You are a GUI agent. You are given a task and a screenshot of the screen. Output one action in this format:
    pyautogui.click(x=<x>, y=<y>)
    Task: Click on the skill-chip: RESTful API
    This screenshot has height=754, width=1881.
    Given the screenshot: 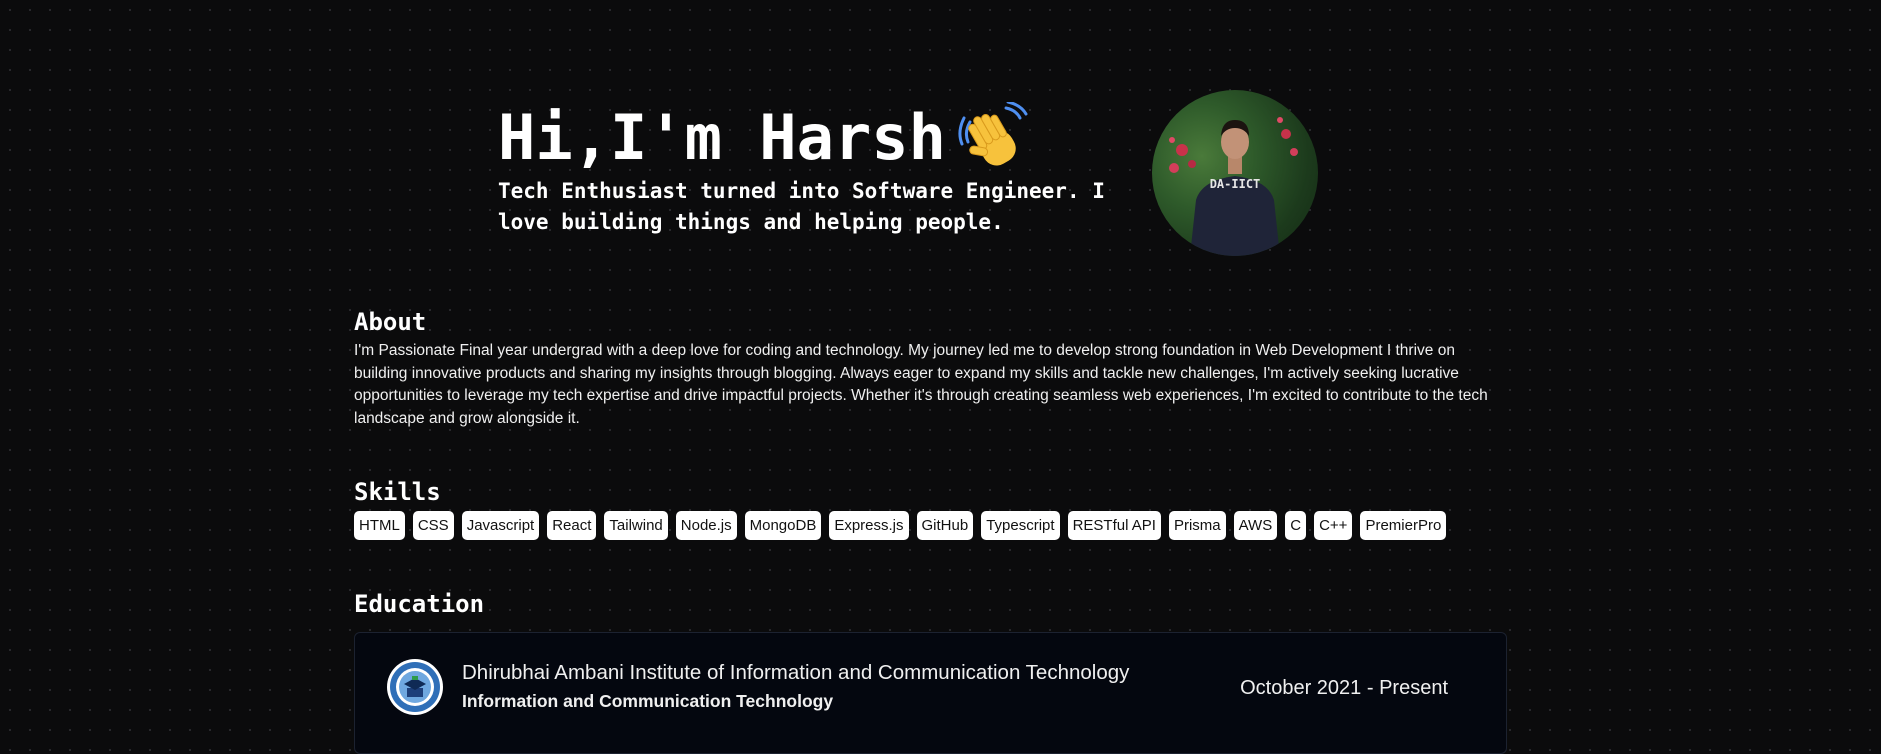 What is the action you would take?
    pyautogui.click(x=1114, y=525)
    